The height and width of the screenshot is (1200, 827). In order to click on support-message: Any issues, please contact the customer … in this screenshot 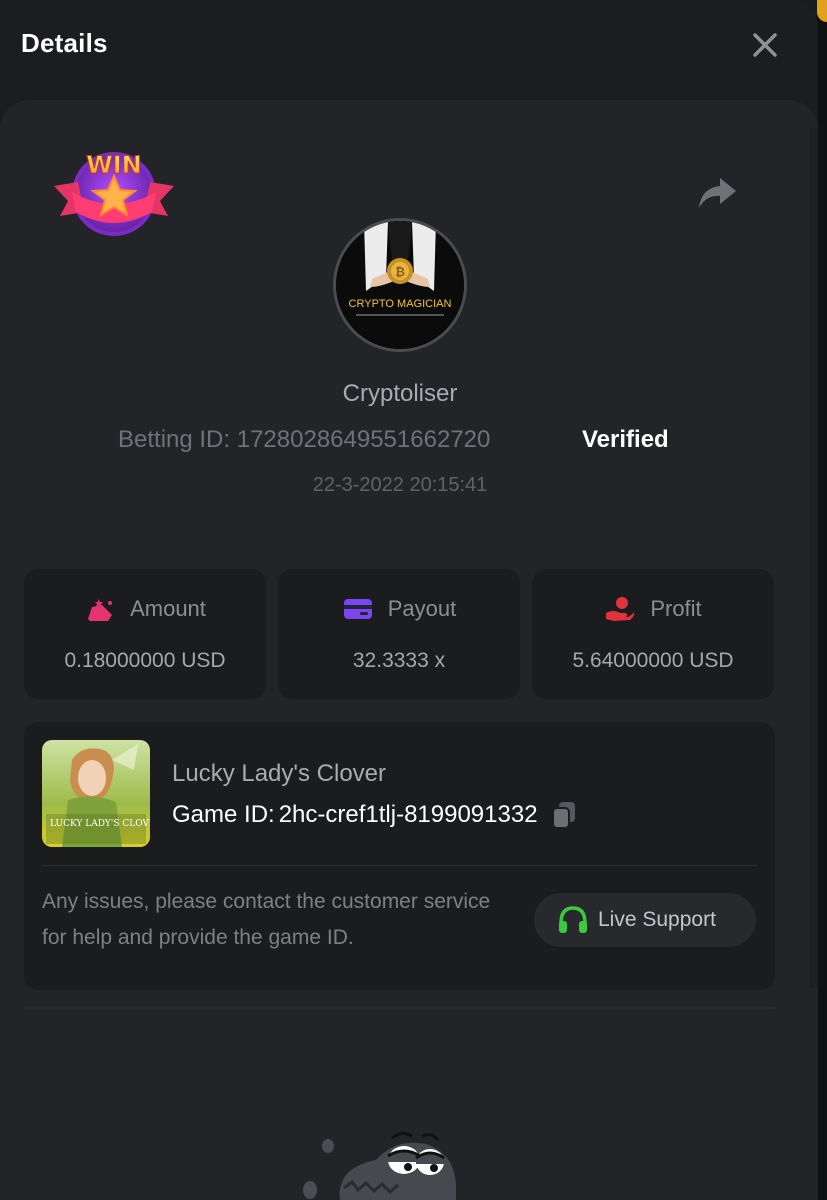, I will do `click(266, 919)`.